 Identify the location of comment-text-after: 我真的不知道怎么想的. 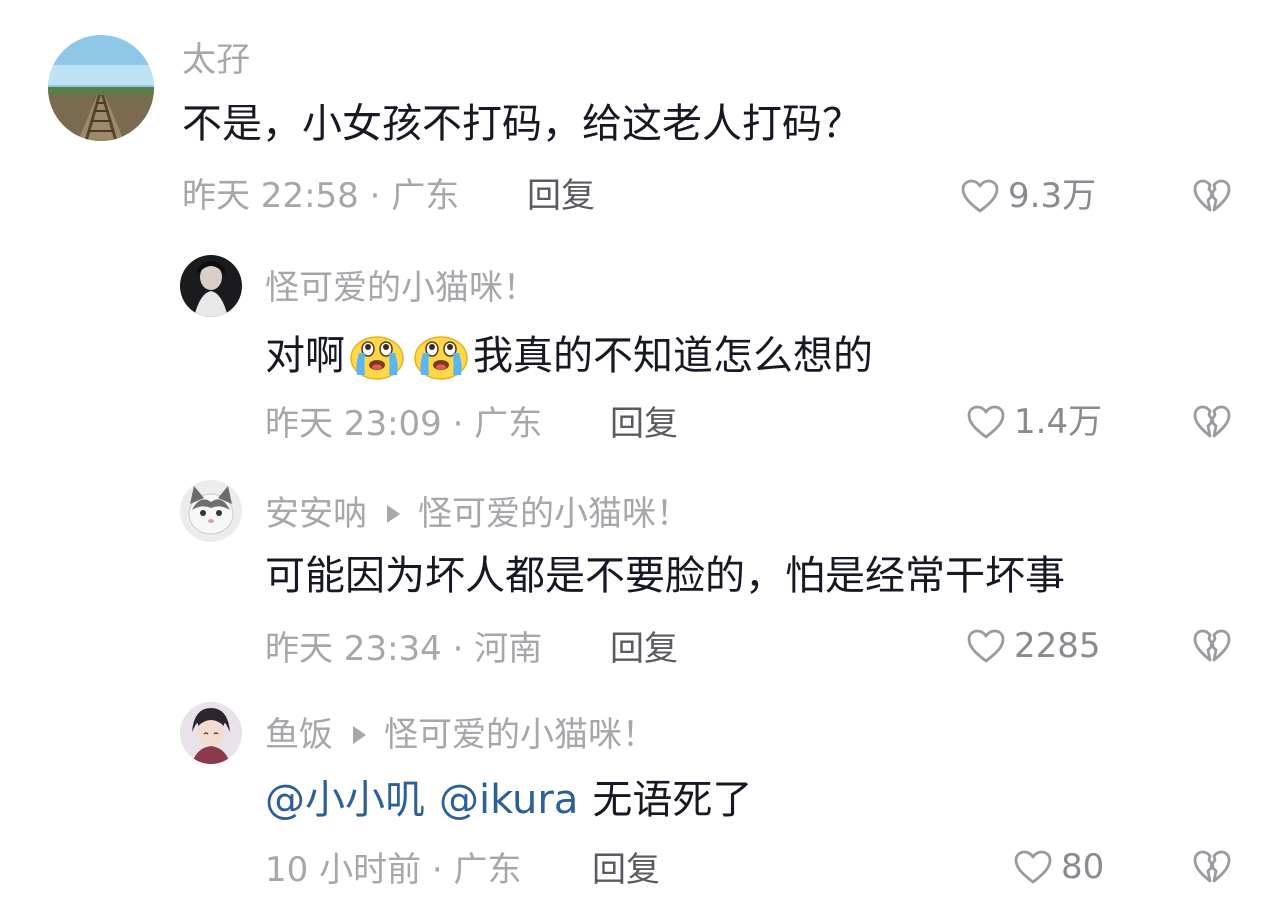
(673, 356).